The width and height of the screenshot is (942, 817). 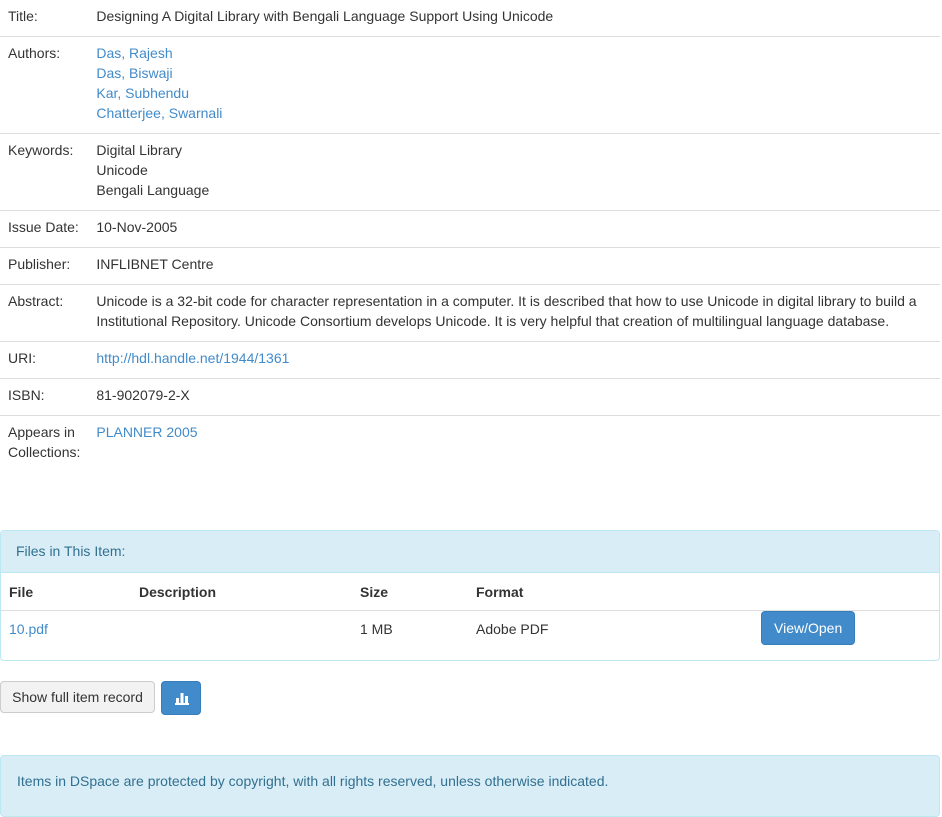 What do you see at coordinates (512, 629) in the screenshot?
I see `file-format: Adobe PDF` at bounding box center [512, 629].